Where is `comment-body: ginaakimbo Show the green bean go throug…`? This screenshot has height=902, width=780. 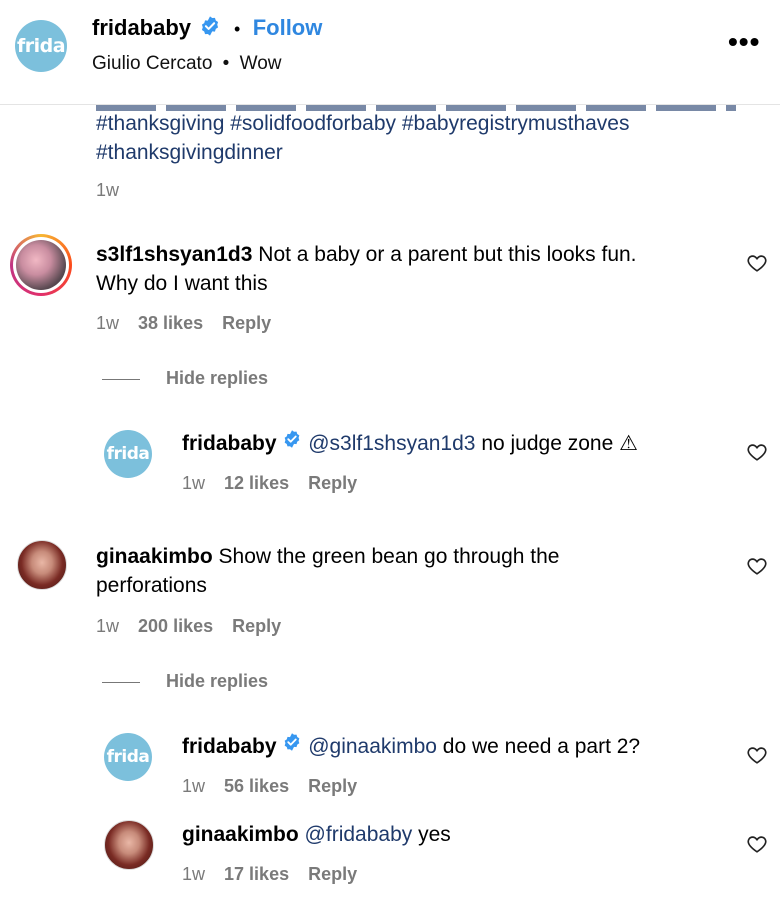
comment-body: ginaakimbo Show the green bean go throug… is located at coordinates (406, 571).